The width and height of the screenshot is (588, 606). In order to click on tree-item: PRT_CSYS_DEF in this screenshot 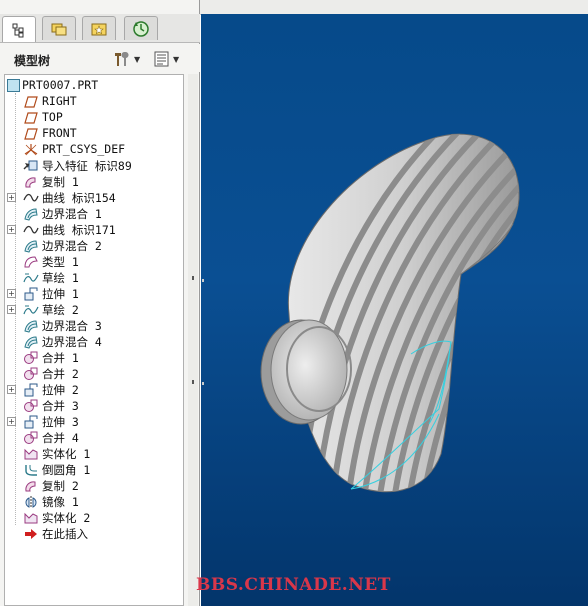, I will do `click(94, 149)`.